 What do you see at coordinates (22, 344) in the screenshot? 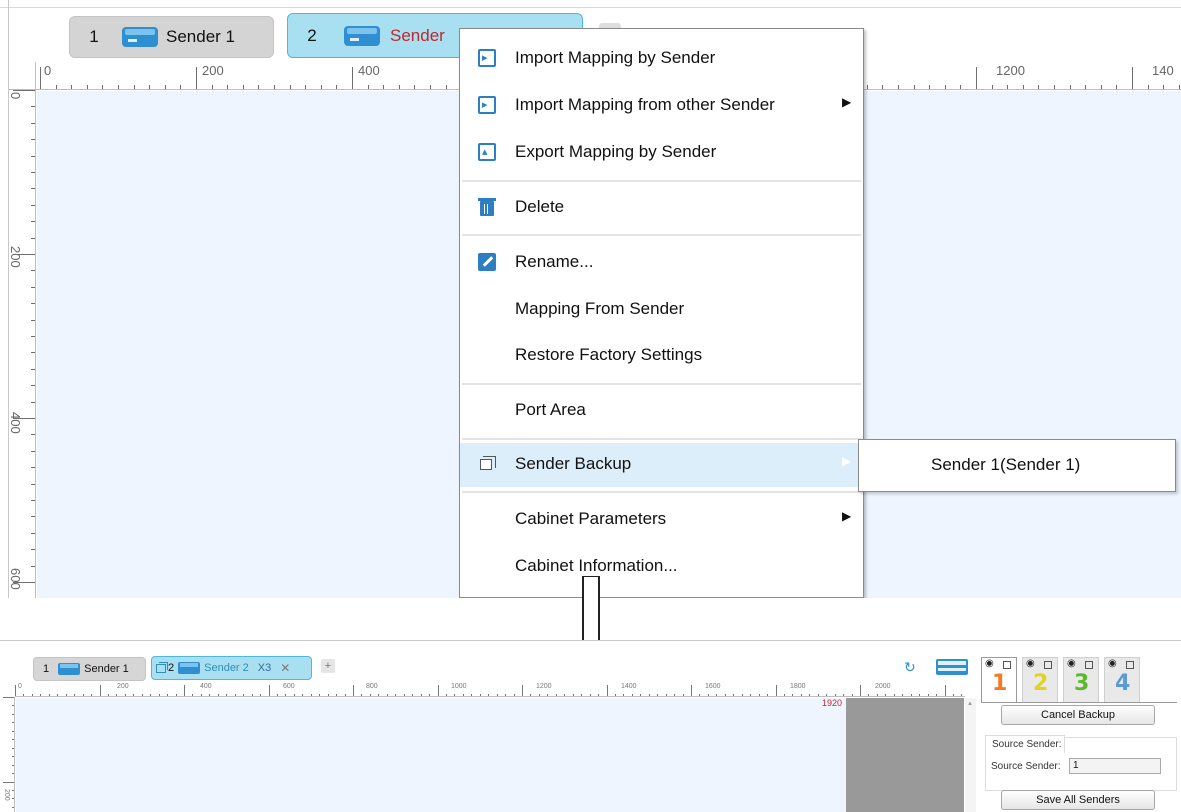
I see `vertical-ruler: 0 200 400 600` at bounding box center [22, 344].